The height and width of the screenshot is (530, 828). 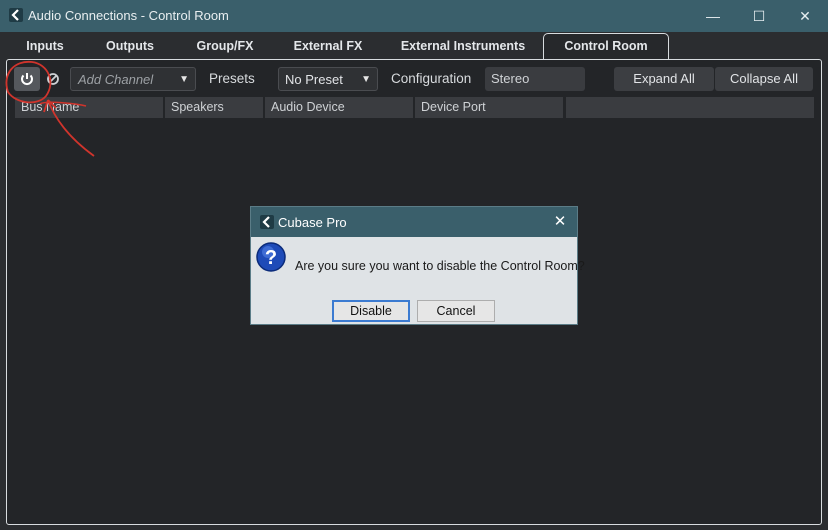 I want to click on power-icon, so click(x=27, y=79).